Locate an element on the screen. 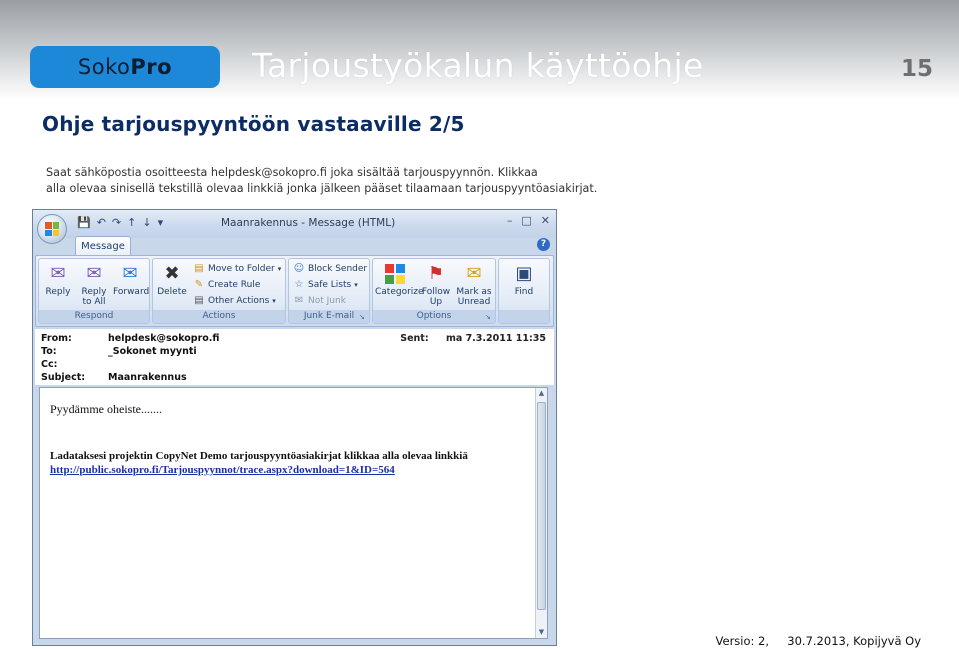 Image resolution: width=959 pixels, height=649 pixels. create-rule-button: ✎ Create Rule is located at coordinates (227, 285).